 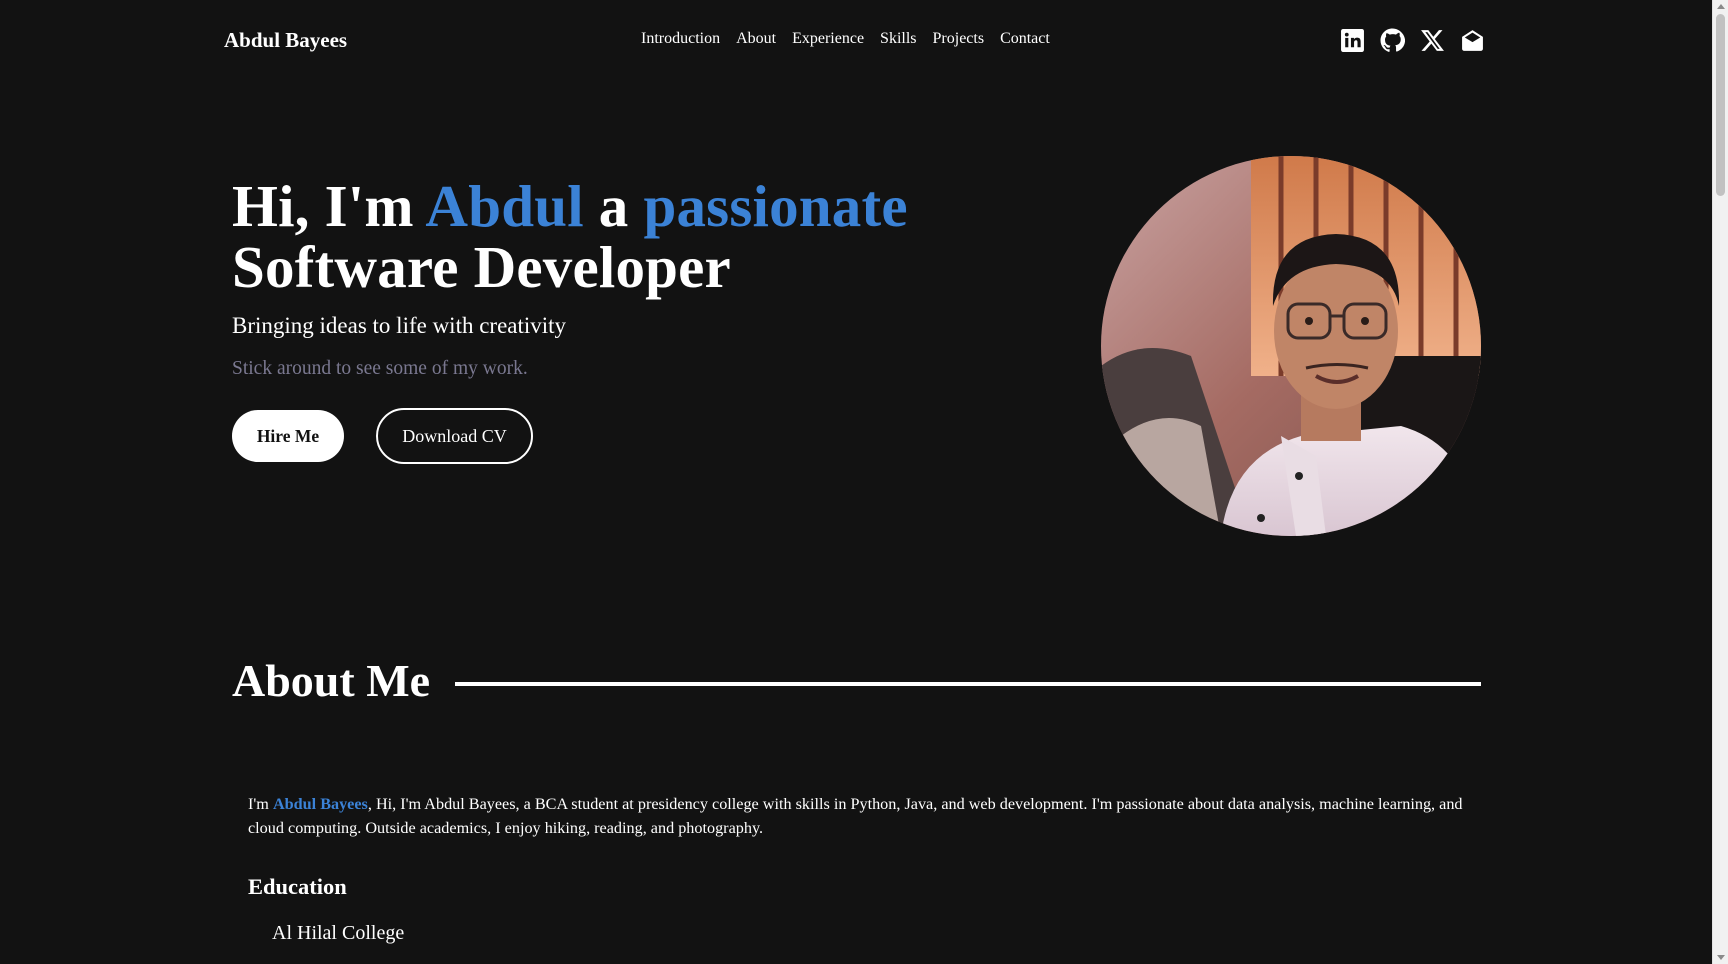 What do you see at coordinates (1352, 40) in the screenshot?
I see `linkedin-icon` at bounding box center [1352, 40].